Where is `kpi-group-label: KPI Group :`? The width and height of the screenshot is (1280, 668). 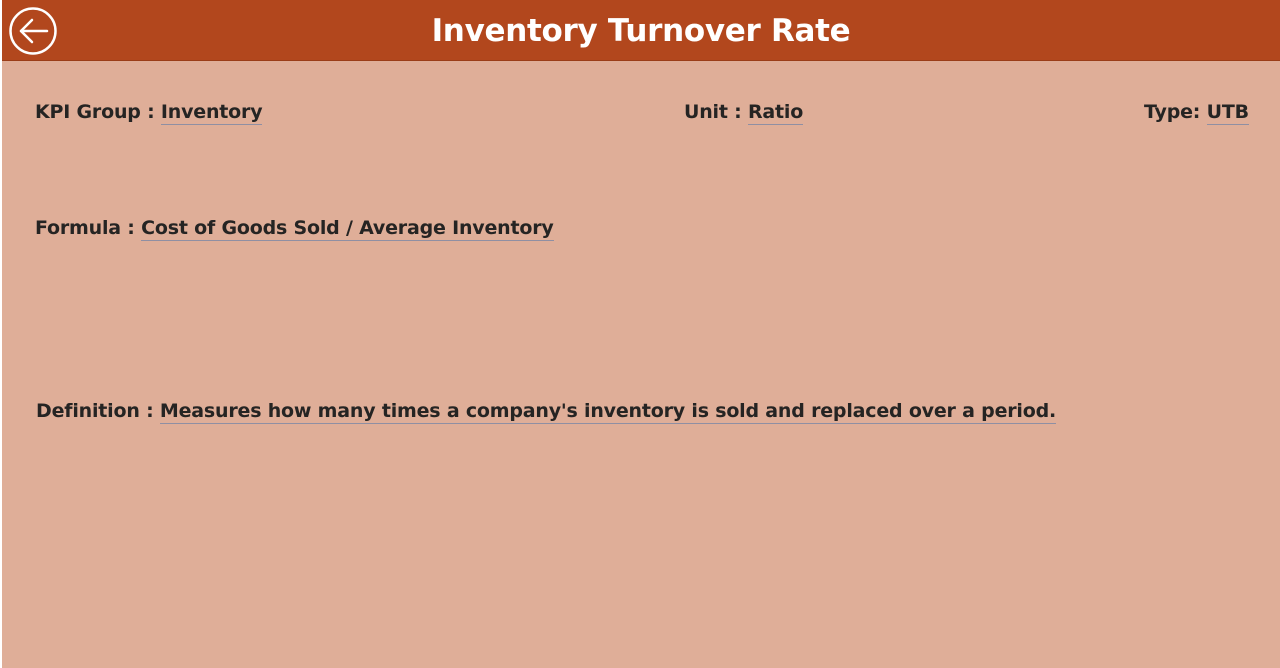
kpi-group-label: KPI Group : is located at coordinates (98, 112).